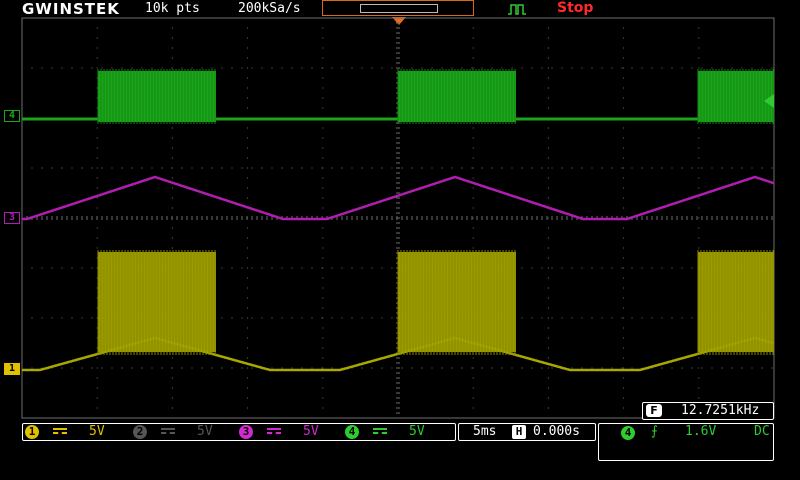  I want to click on ch4-marker: 4, so click(12, 116).